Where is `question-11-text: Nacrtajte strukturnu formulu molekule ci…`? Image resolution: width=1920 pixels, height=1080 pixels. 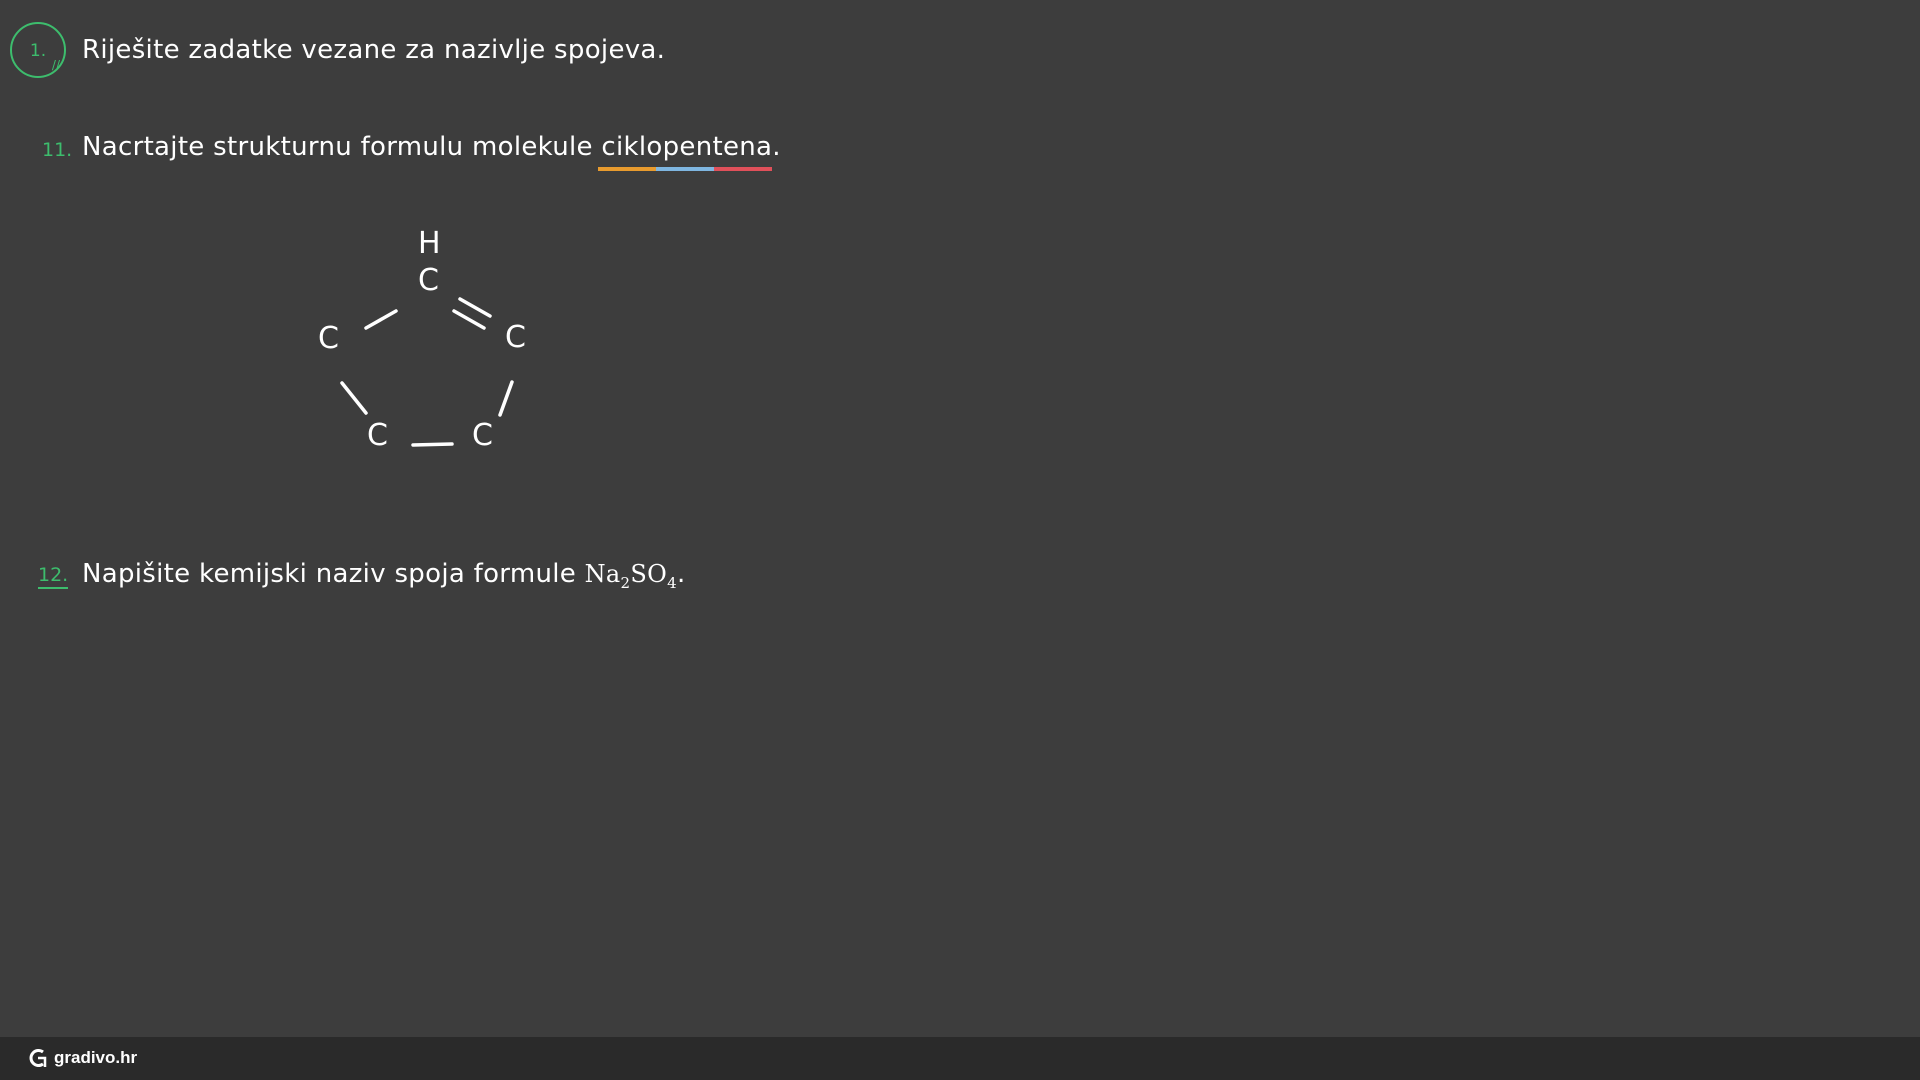
question-11-text: Nacrtajte strukturnu formulu molekule ci… is located at coordinates (431, 151).